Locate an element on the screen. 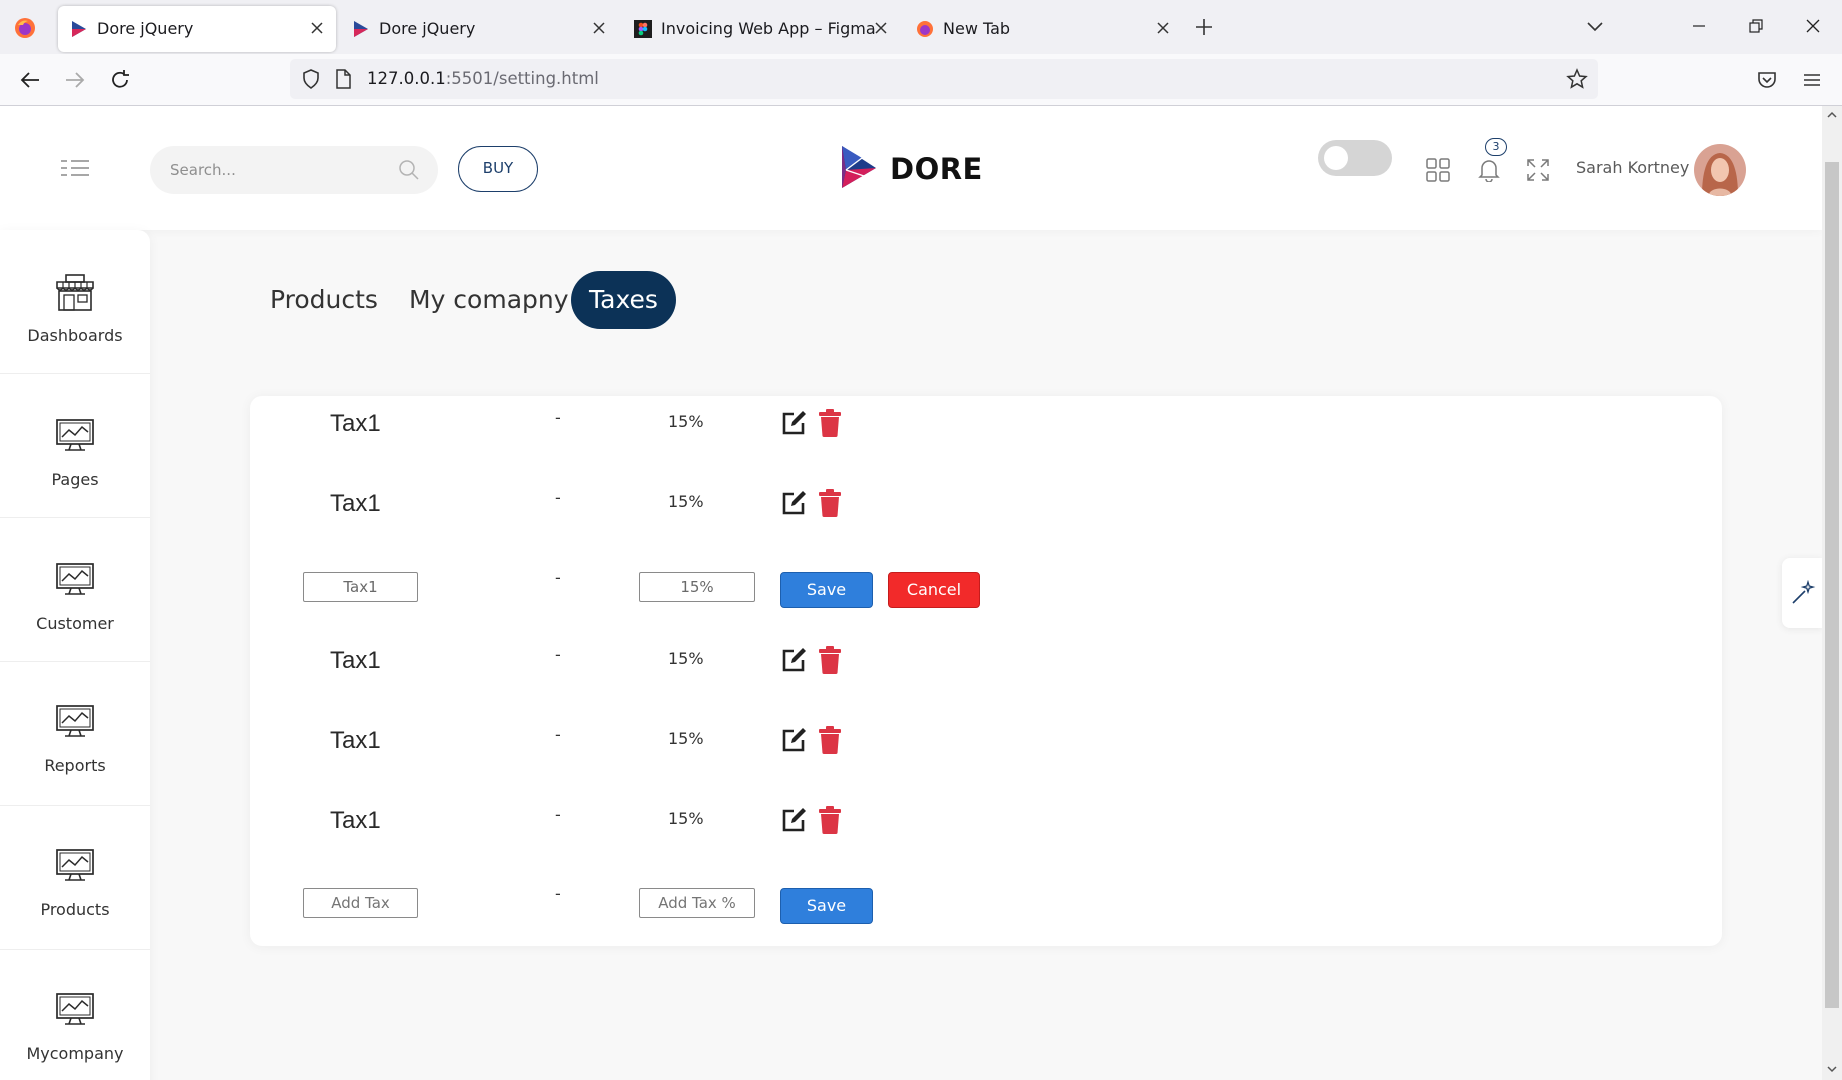  tax-percent: 15% is located at coordinates (686, 501).